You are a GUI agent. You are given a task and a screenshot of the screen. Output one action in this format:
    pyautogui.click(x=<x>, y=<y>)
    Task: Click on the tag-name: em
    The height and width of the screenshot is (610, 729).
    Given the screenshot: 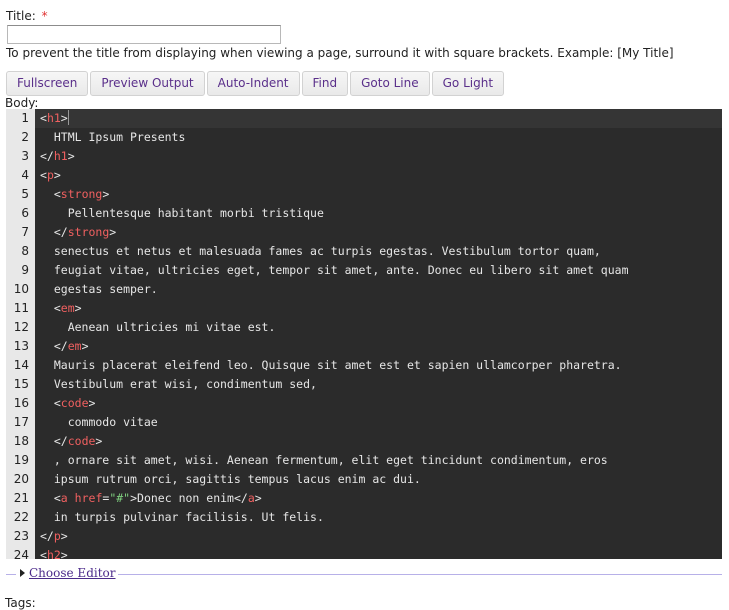 What is the action you would take?
    pyautogui.click(x=67, y=308)
    